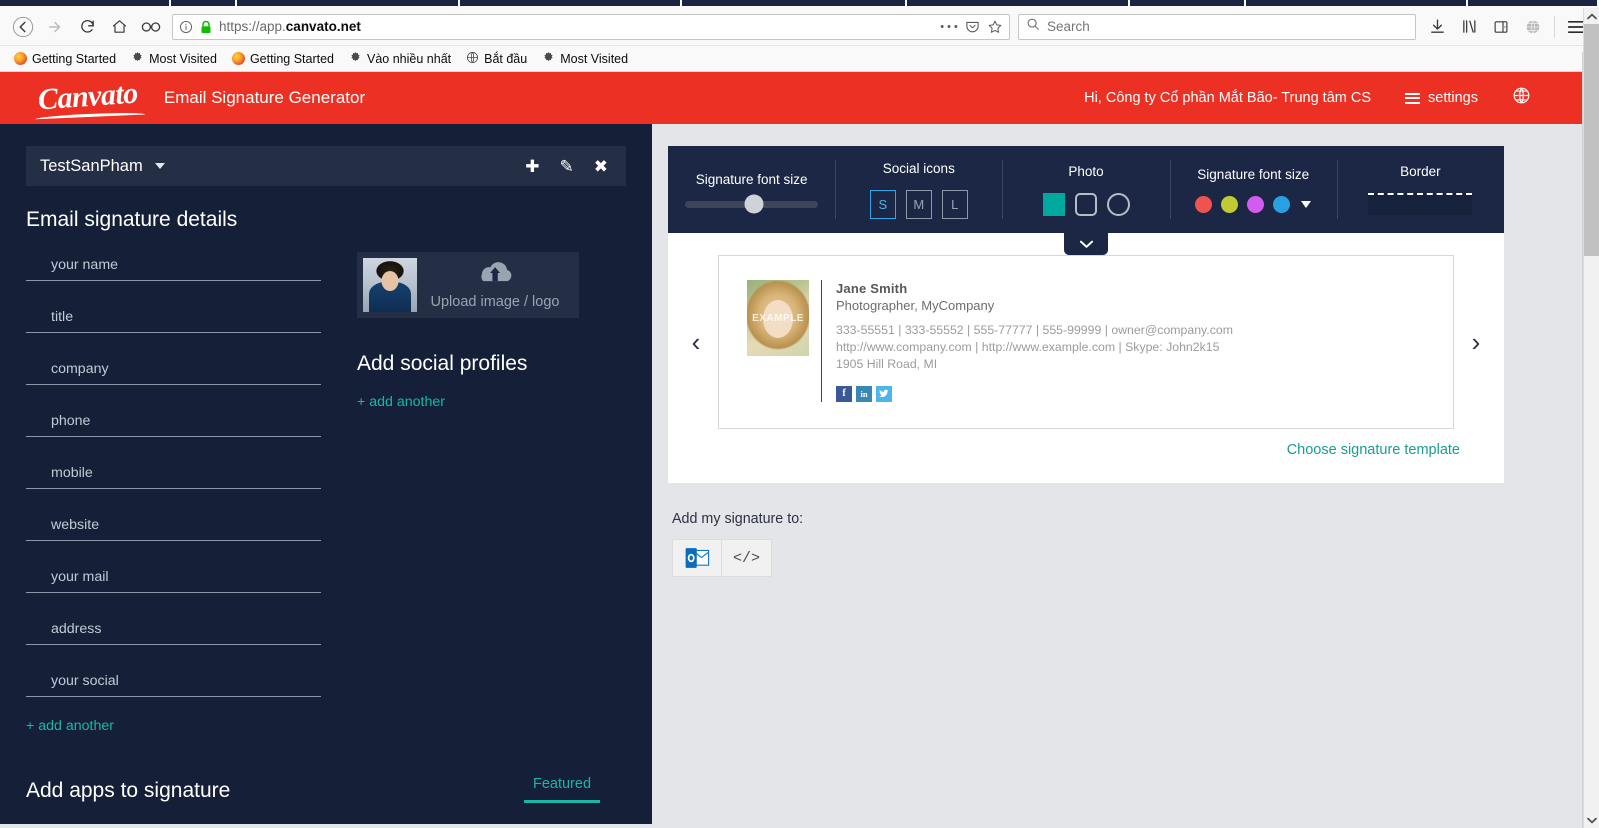 The width and height of the screenshot is (1599, 828). Describe the element at coordinates (548, 59) in the screenshot. I see `gear-icon` at that location.